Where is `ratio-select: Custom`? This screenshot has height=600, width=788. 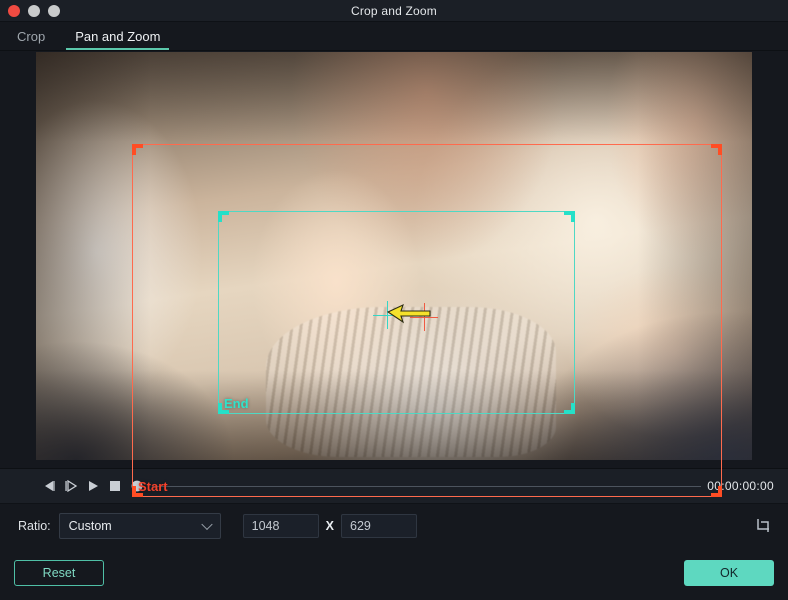
ratio-select: Custom is located at coordinates (139, 525).